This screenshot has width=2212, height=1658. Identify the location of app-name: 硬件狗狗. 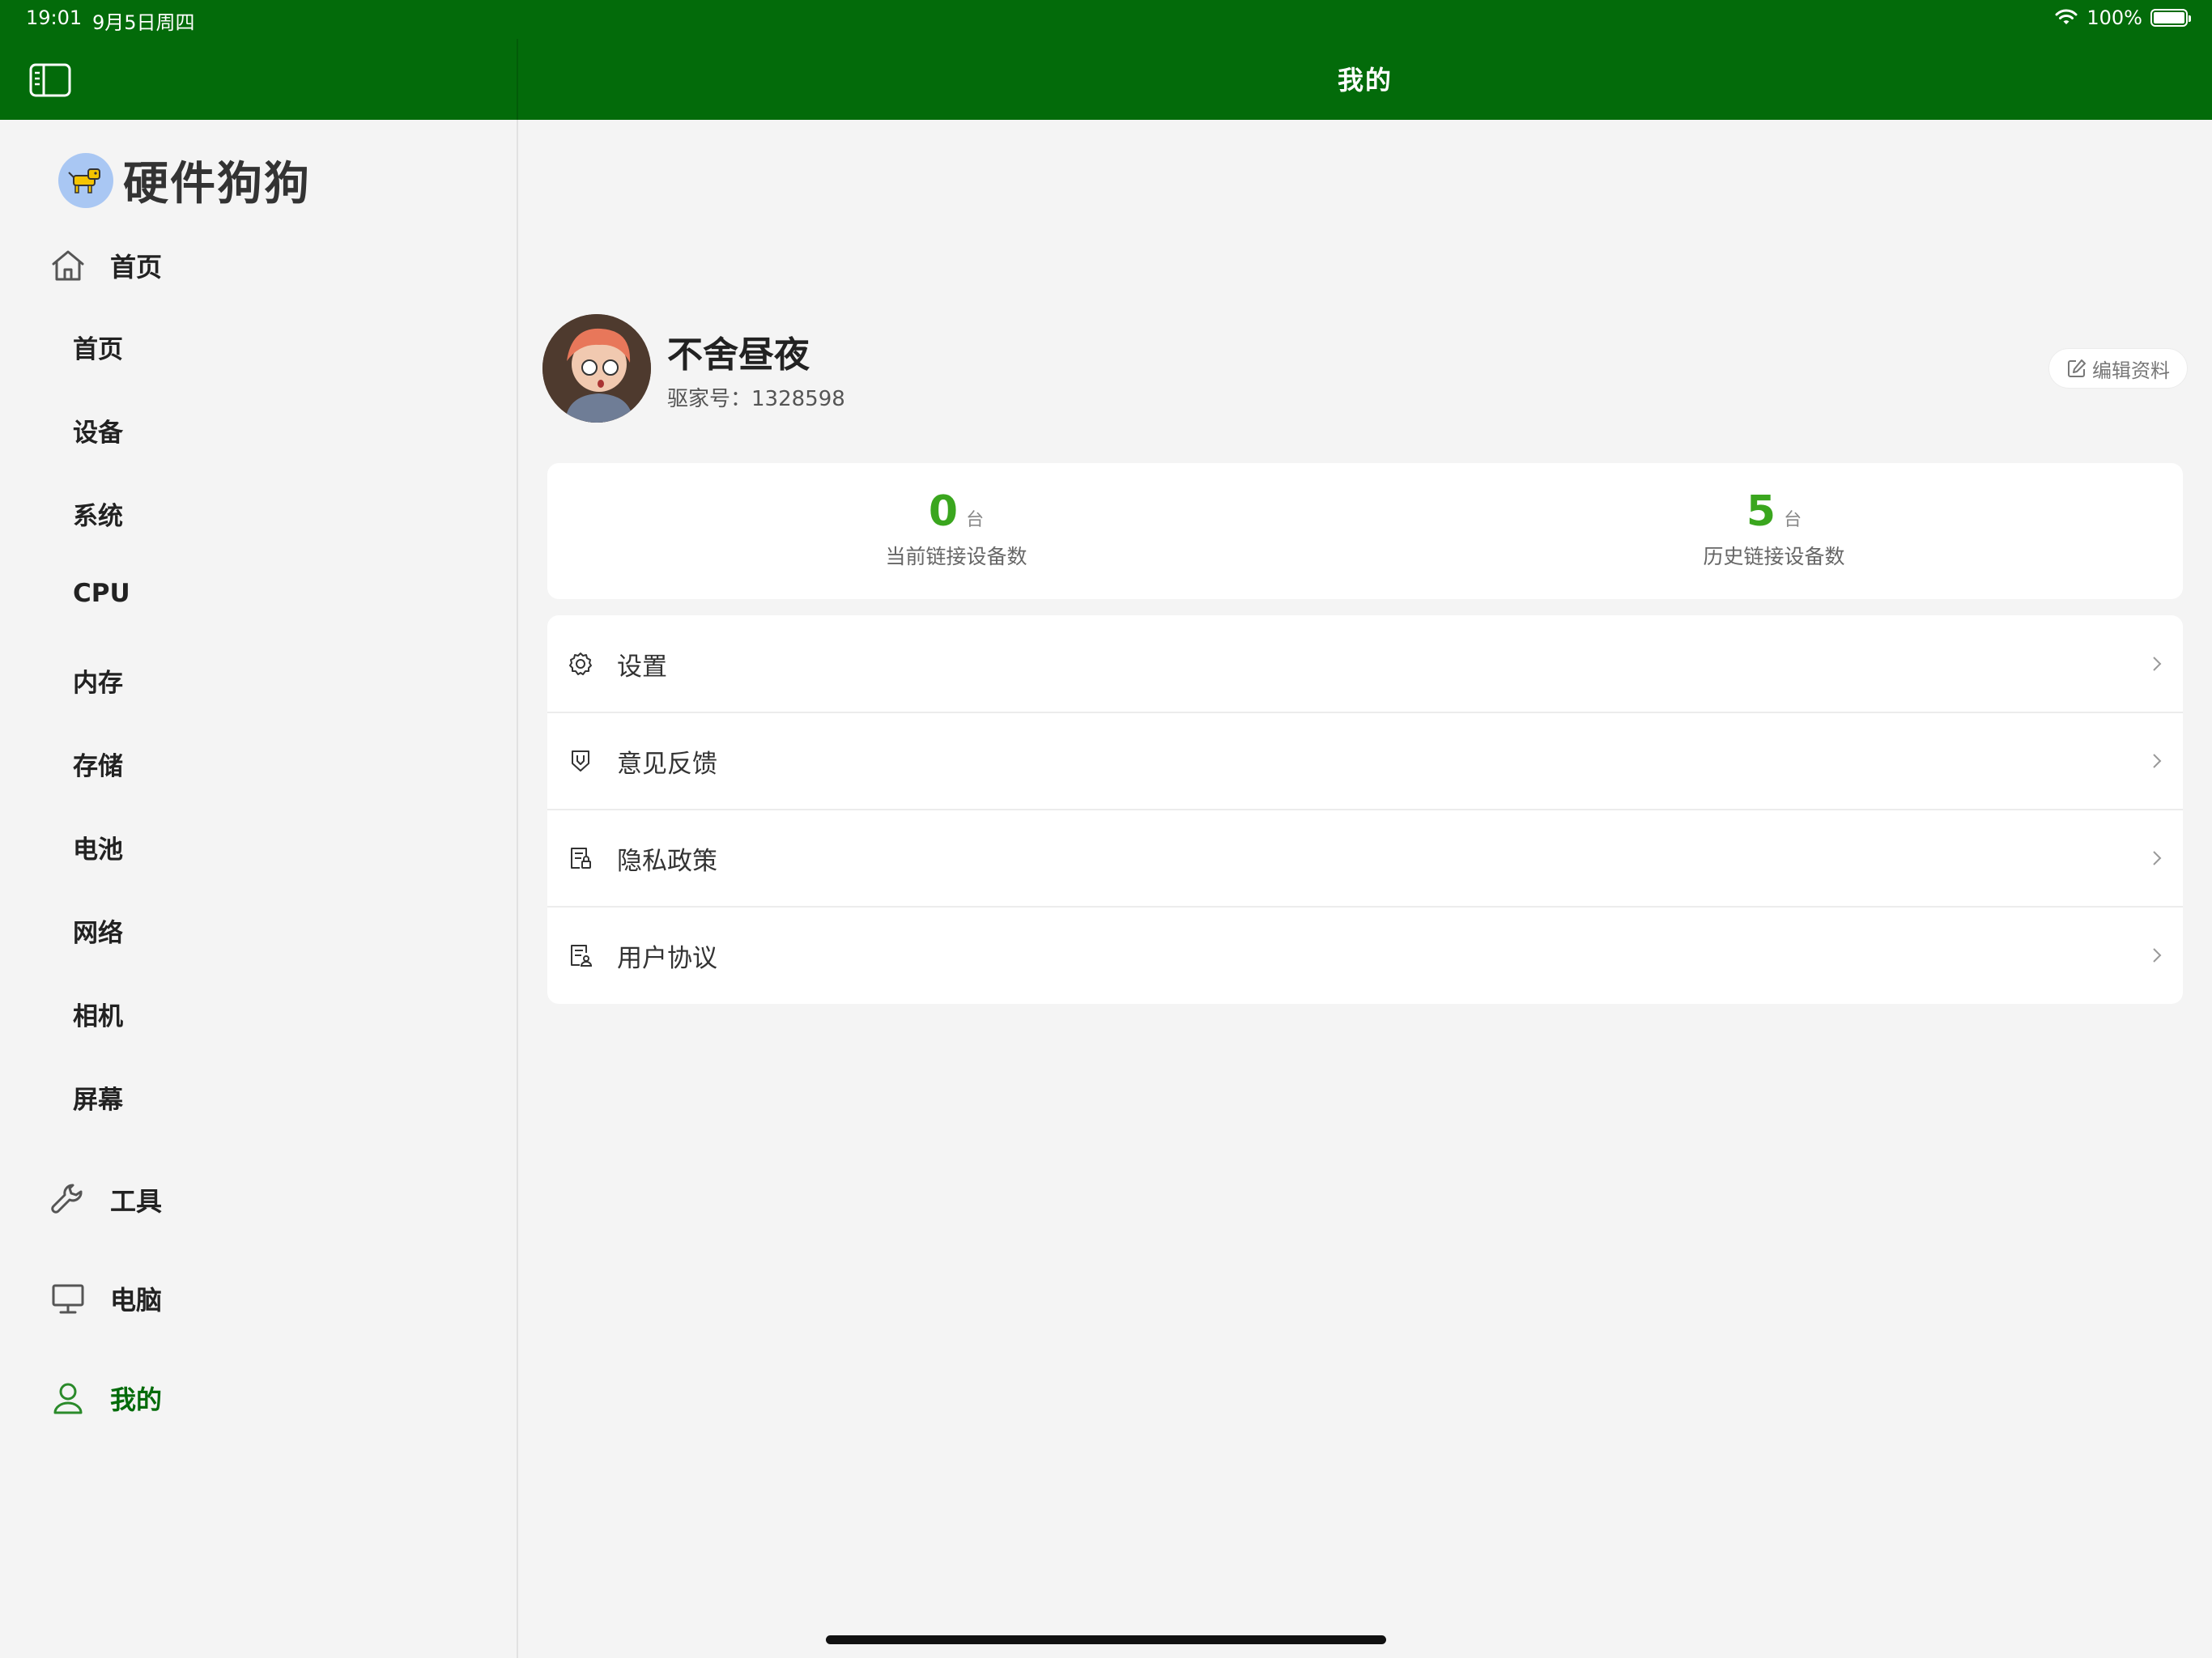
(217, 184).